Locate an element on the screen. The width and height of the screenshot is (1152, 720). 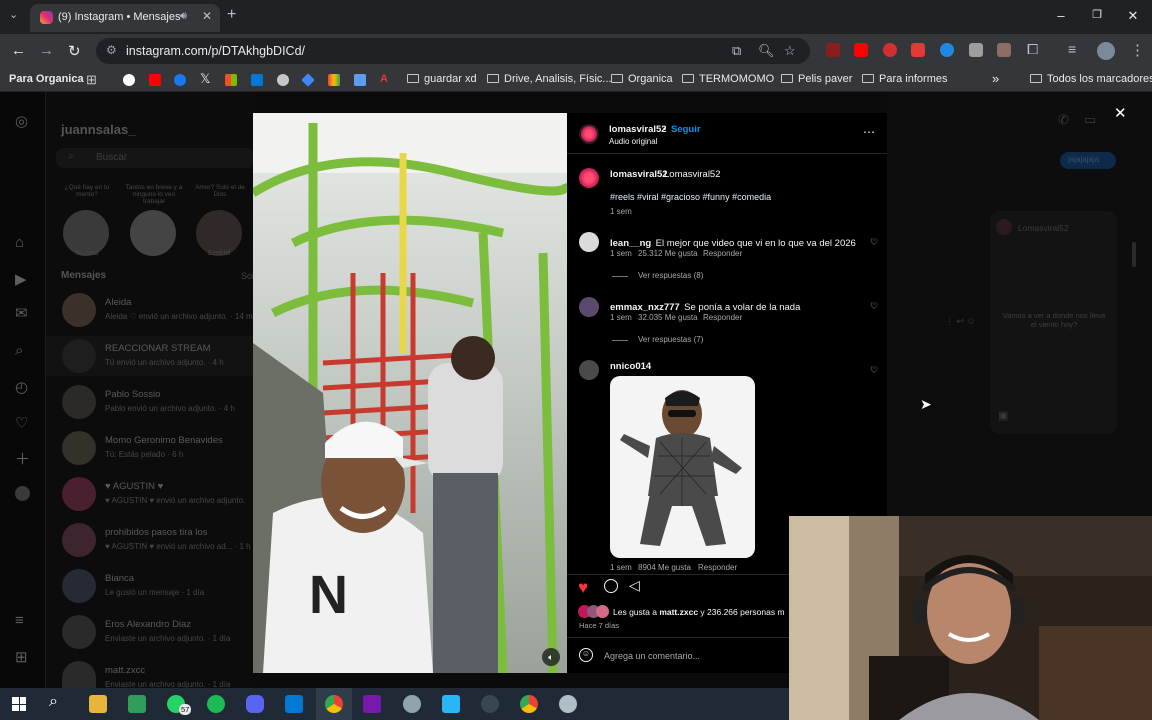
create-icon: ＋ is located at coordinates (22, 458).